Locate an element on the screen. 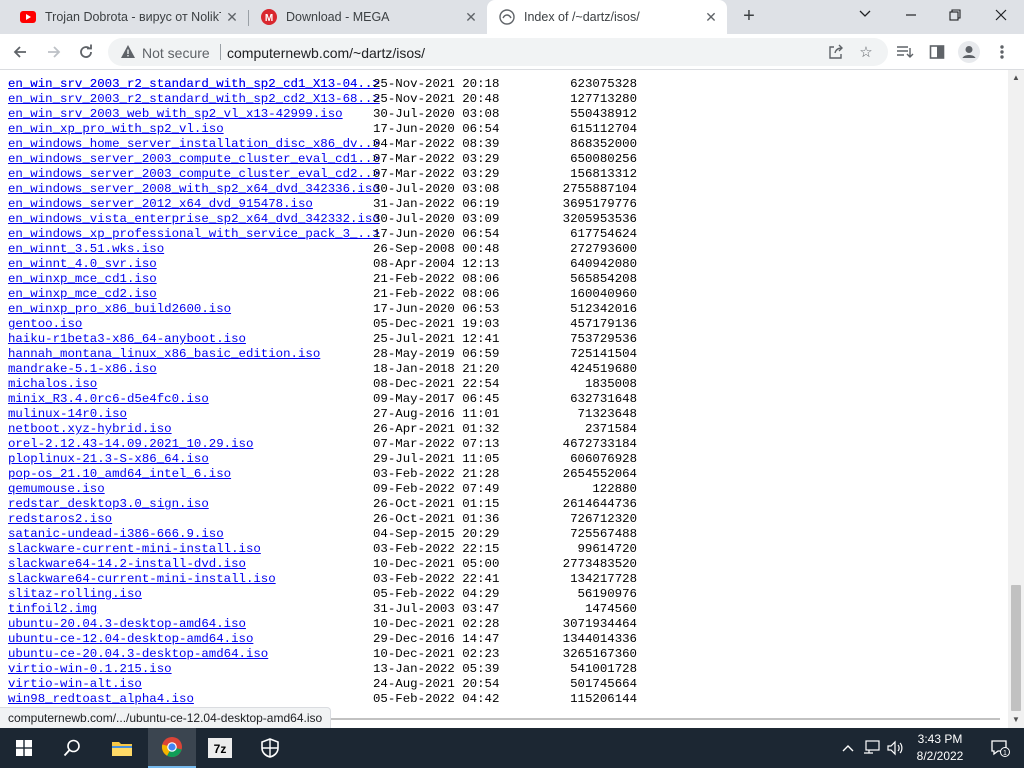 Image resolution: width=1024 pixels, height=768 pixels. restore-window-icon is located at coordinates (955, 15).